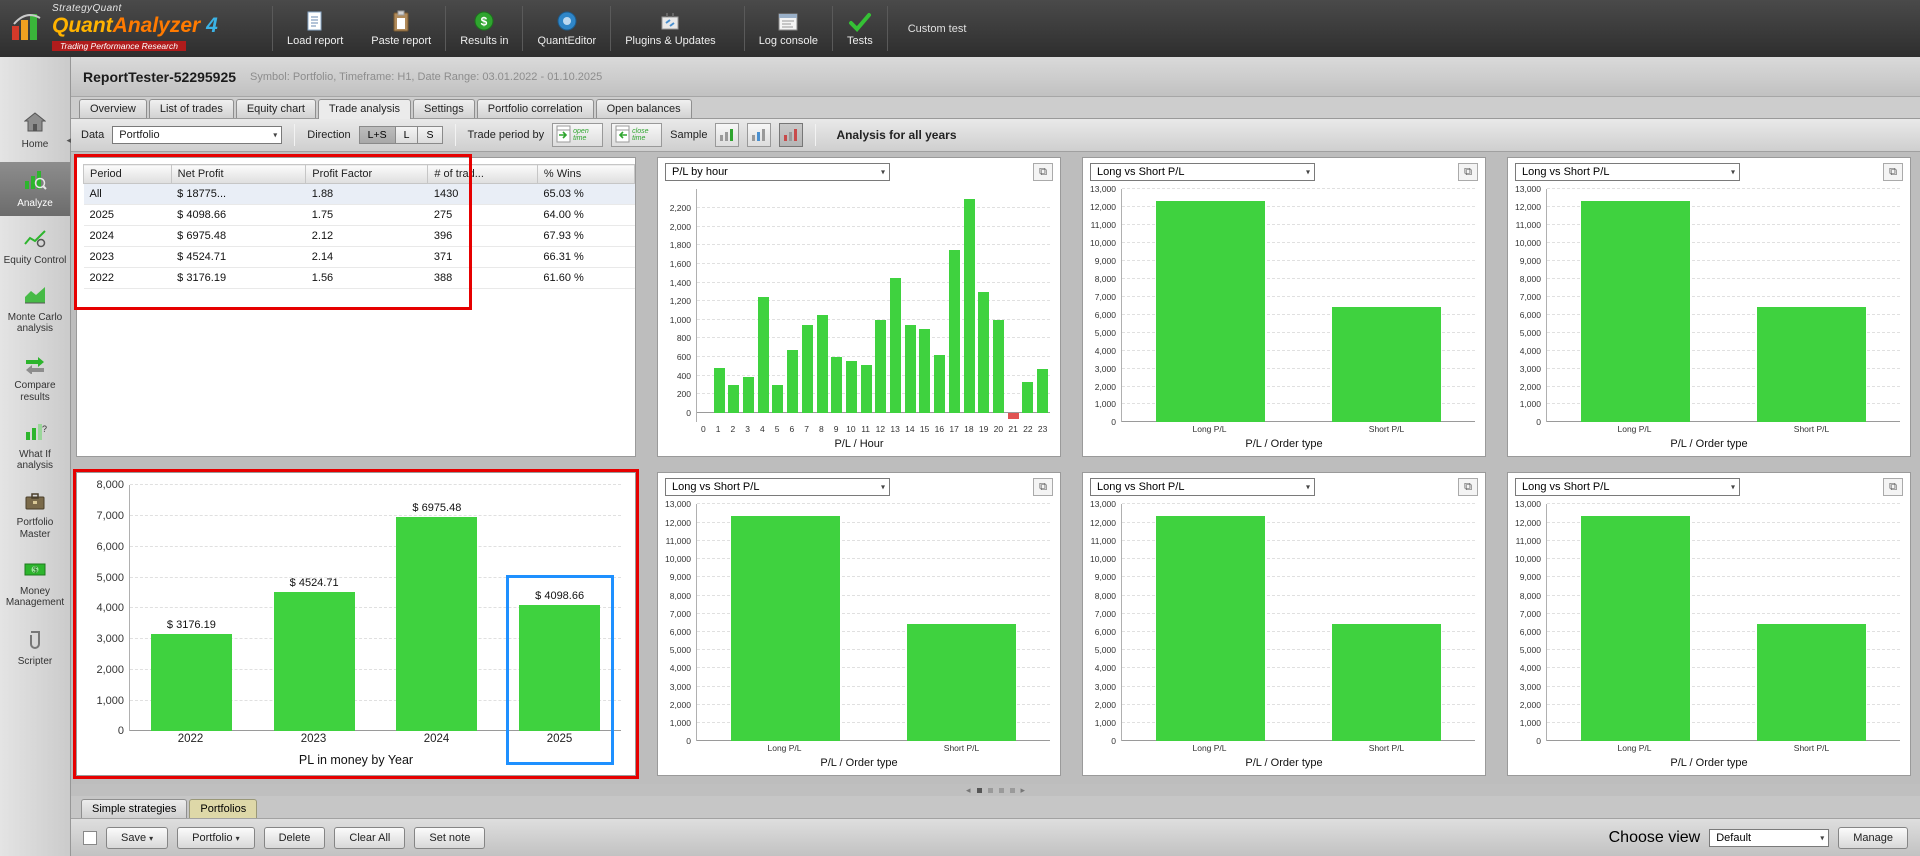 The height and width of the screenshot is (856, 1920). Describe the element at coordinates (315, 28) in the screenshot. I see `load-report-button: Load report` at that location.